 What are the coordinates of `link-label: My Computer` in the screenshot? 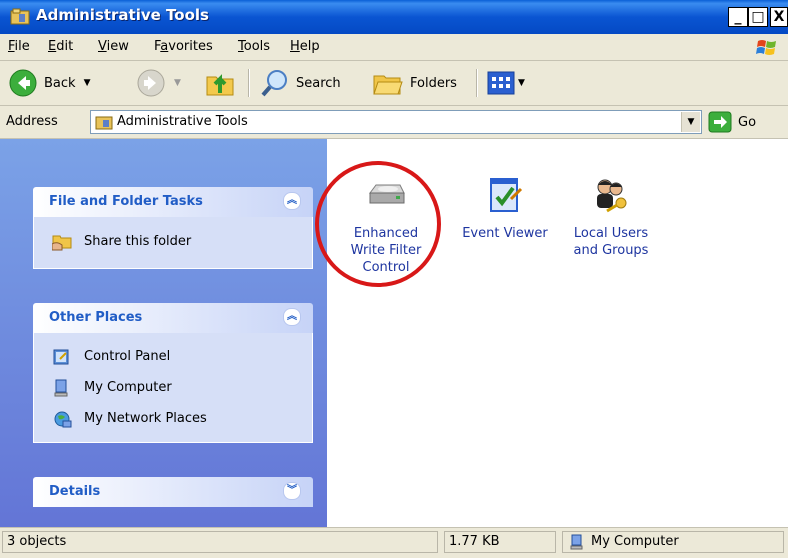 It's located at (128, 387).